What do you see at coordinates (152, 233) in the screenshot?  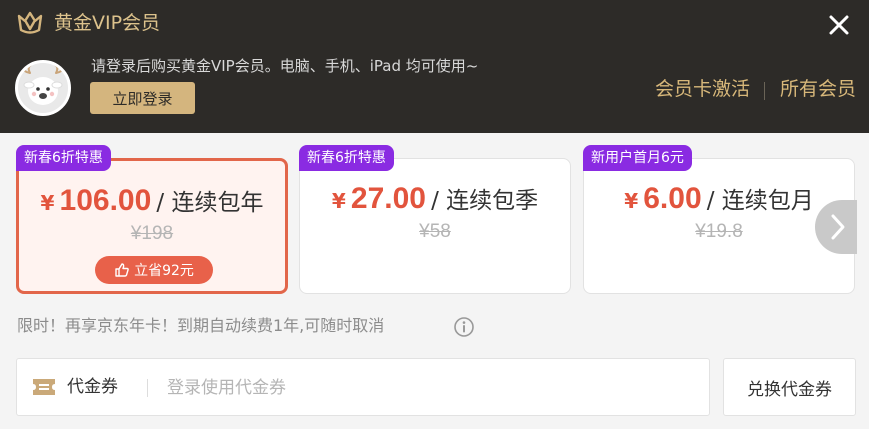 I see `original-price: ¥198` at bounding box center [152, 233].